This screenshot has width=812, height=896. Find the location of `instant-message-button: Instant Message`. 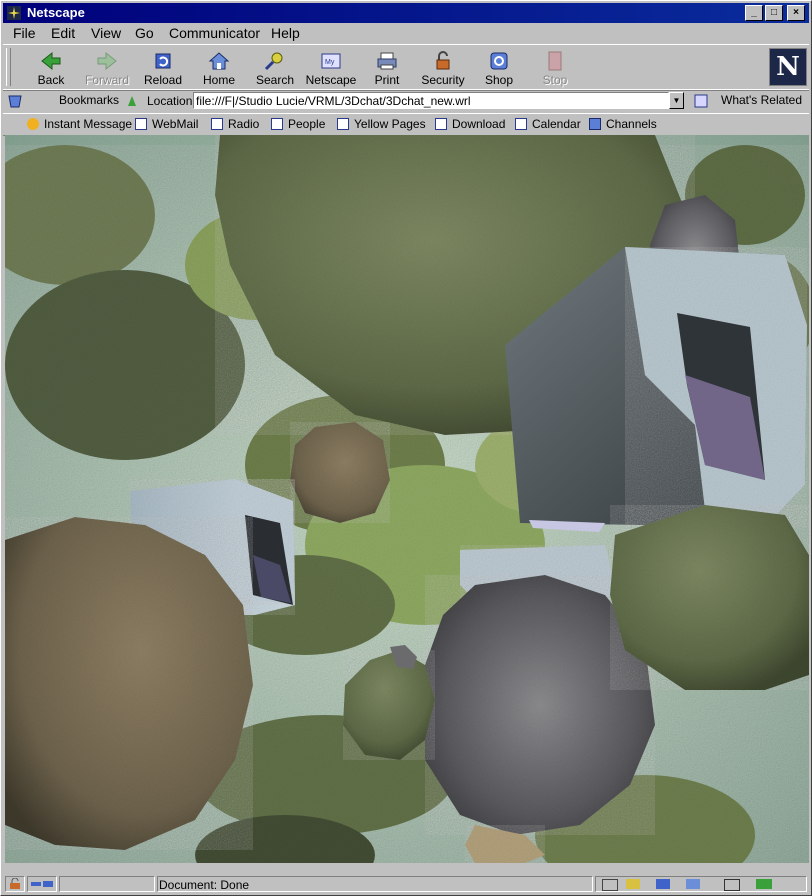

instant-message-button: Instant Message is located at coordinates (79, 124).